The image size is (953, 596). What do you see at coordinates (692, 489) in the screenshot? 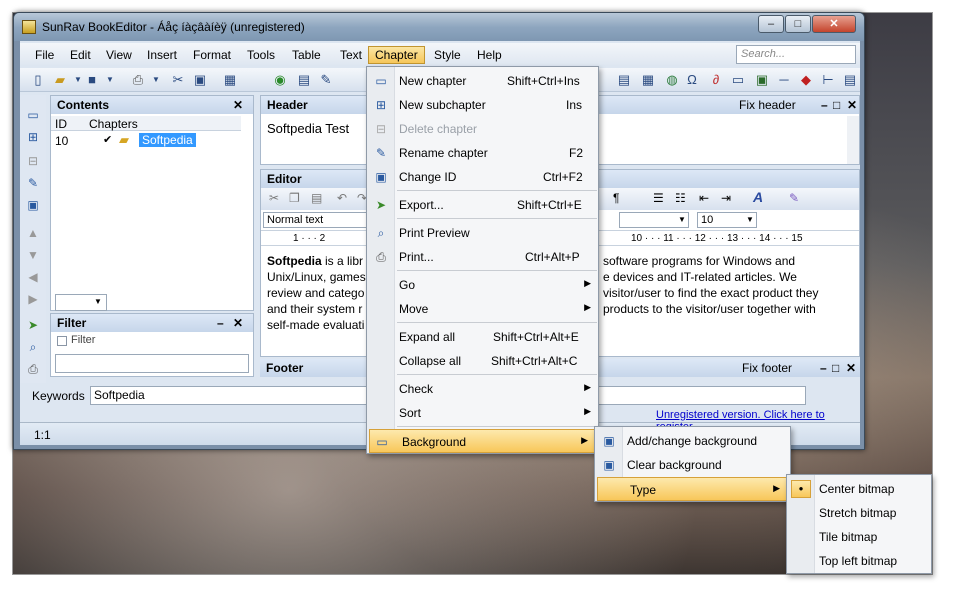
I see `menu-item-type: Type ▶` at bounding box center [692, 489].